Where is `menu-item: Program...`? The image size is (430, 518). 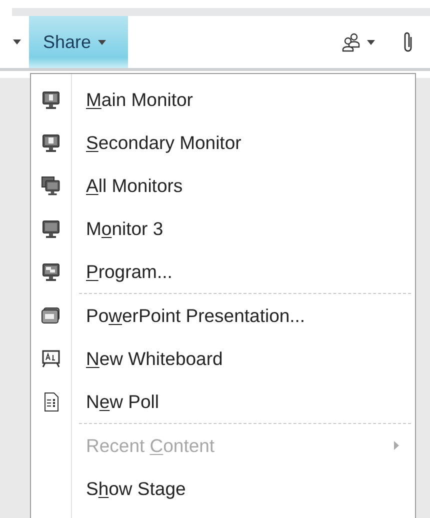
menu-item: Program... is located at coordinates (250, 271).